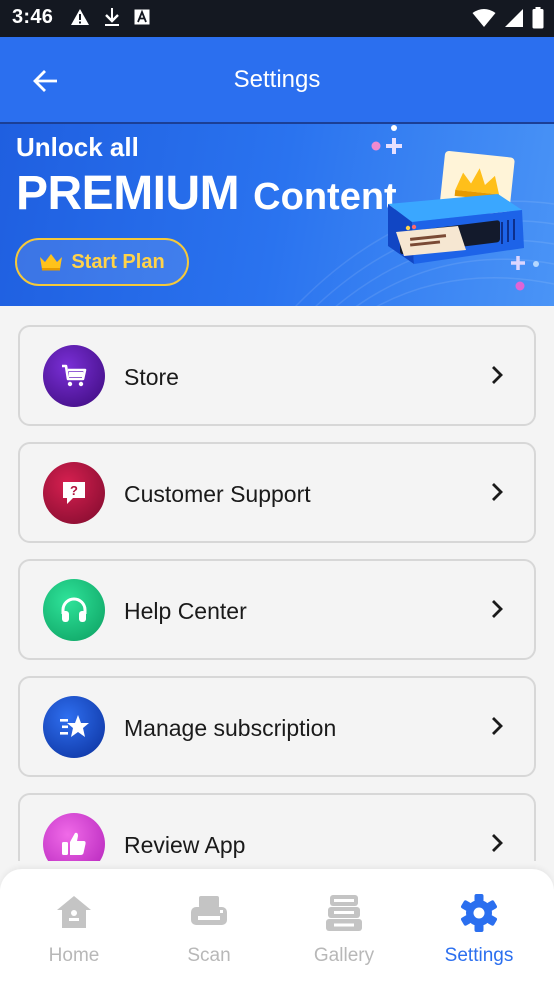 The width and height of the screenshot is (554, 984). What do you see at coordinates (74, 610) in the screenshot?
I see `headphones-icon` at bounding box center [74, 610].